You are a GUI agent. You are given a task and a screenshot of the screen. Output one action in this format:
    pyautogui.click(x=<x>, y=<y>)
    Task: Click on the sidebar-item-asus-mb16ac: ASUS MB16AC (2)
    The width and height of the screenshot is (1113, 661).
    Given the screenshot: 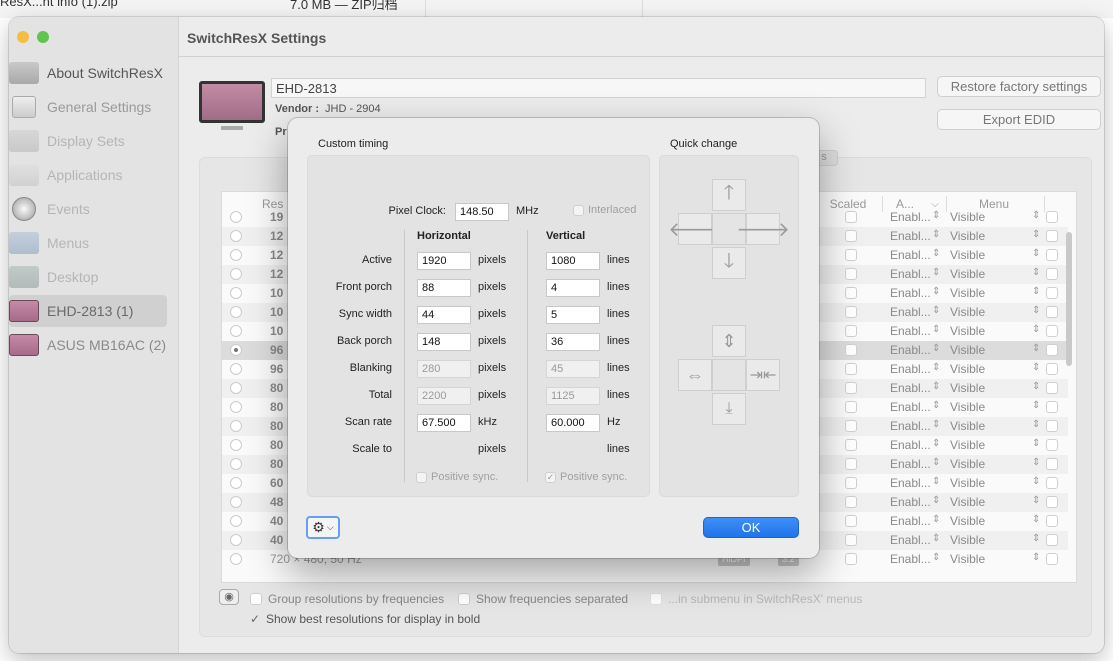 What is the action you would take?
    pyautogui.click(x=94, y=345)
    